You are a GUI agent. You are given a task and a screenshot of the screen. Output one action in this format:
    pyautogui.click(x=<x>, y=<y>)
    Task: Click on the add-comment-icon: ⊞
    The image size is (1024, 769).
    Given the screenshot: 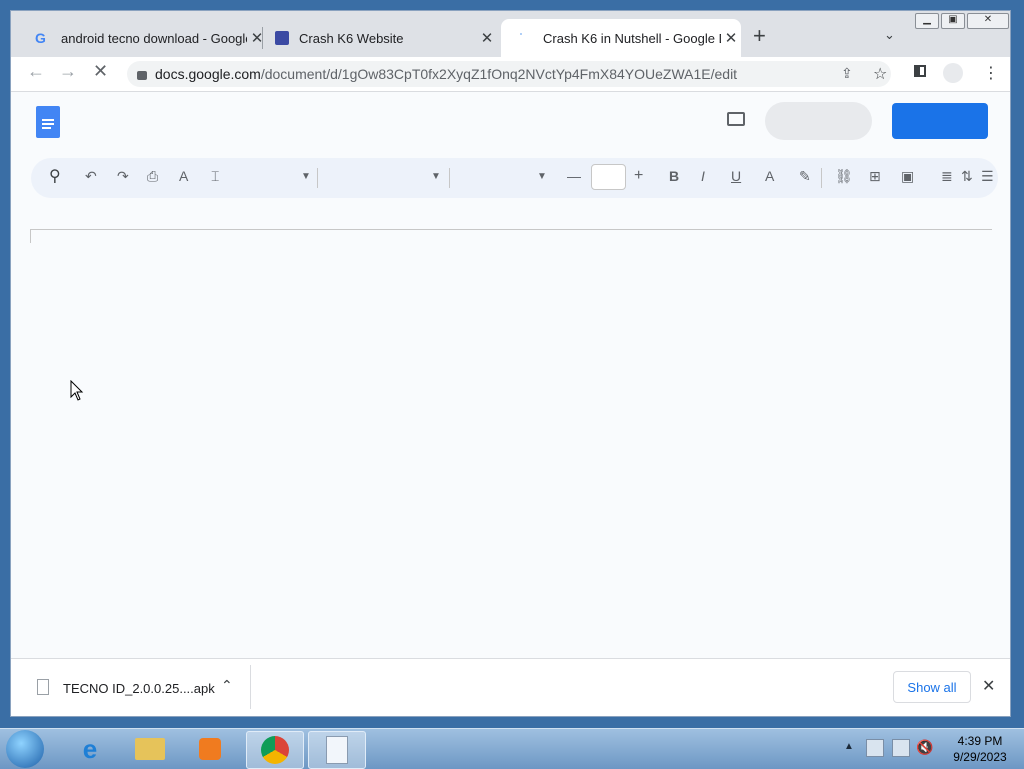 What is the action you would take?
    pyautogui.click(x=875, y=176)
    